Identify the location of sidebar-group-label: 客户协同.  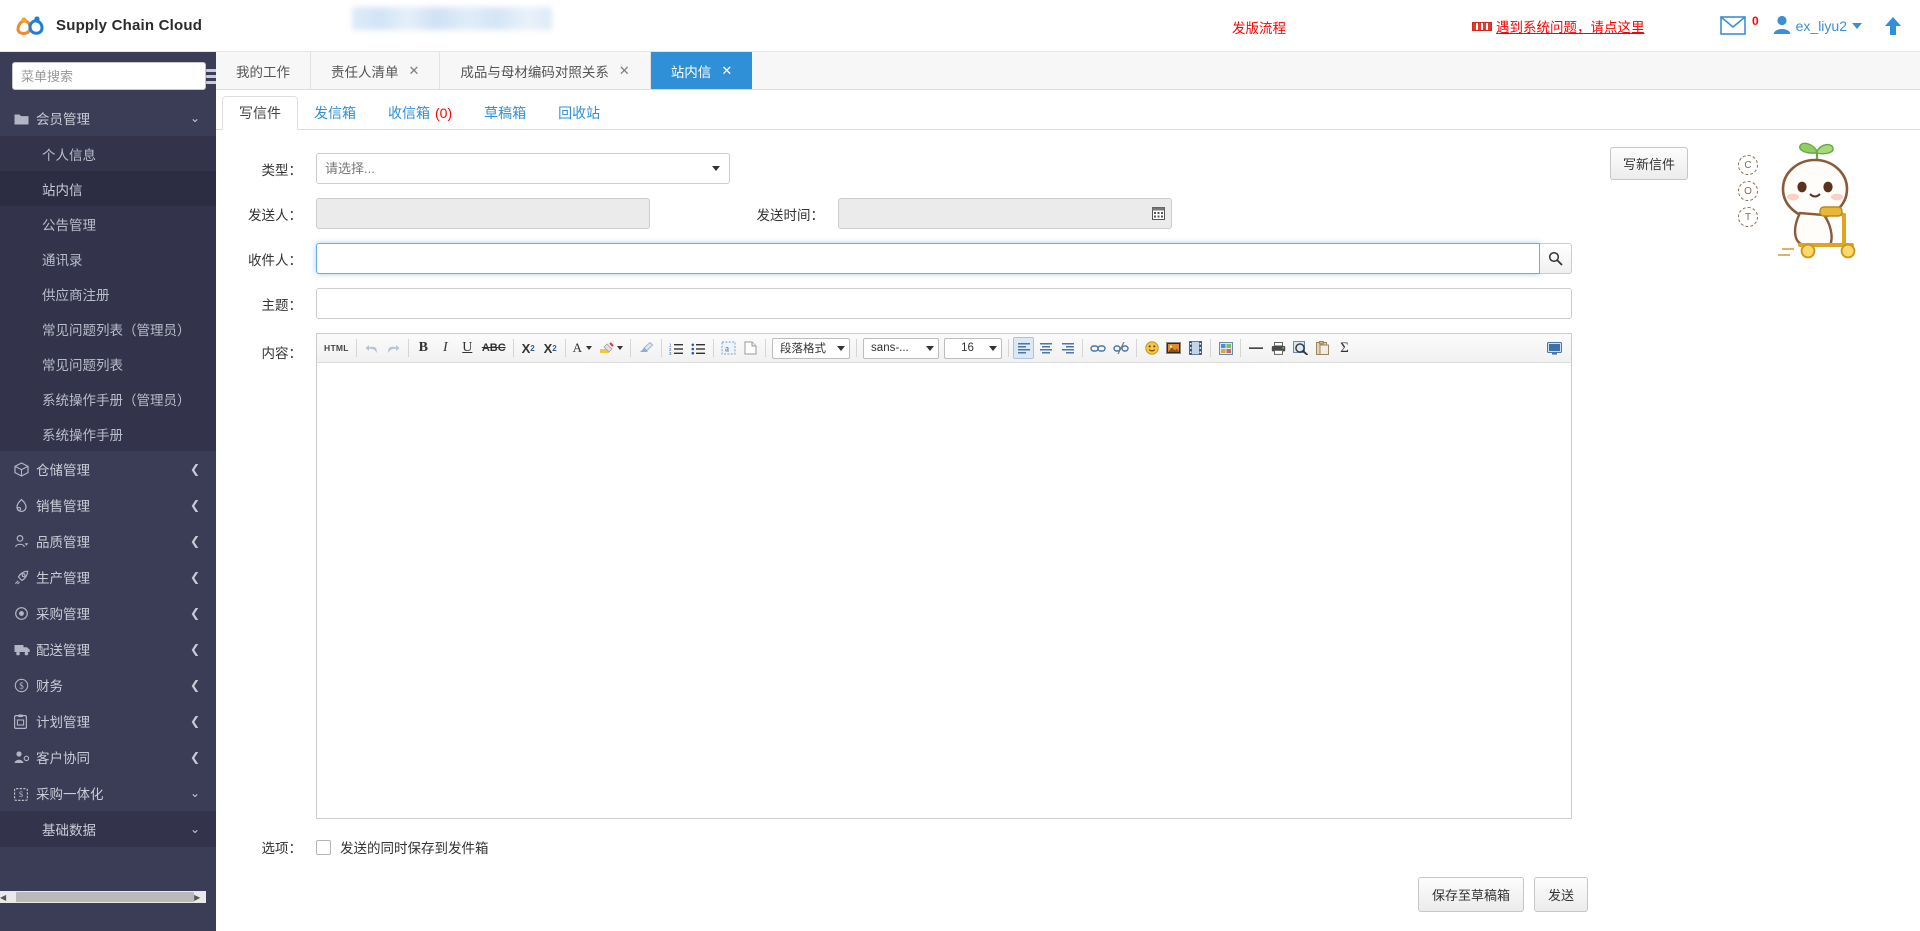
(63, 758).